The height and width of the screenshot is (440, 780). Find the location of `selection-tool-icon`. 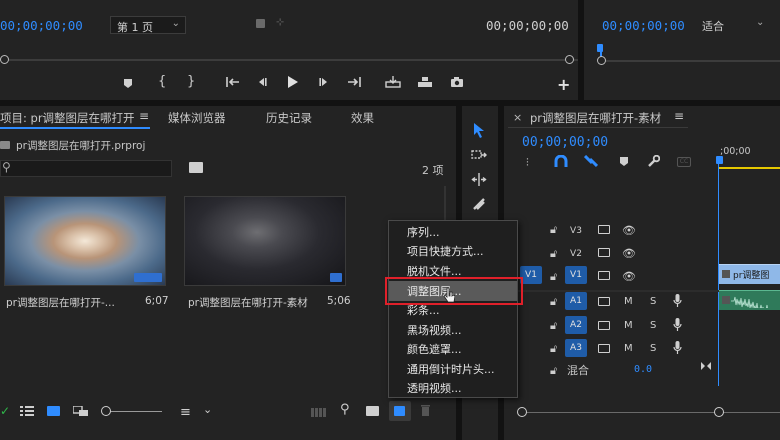

selection-tool-icon is located at coordinates (479, 131).